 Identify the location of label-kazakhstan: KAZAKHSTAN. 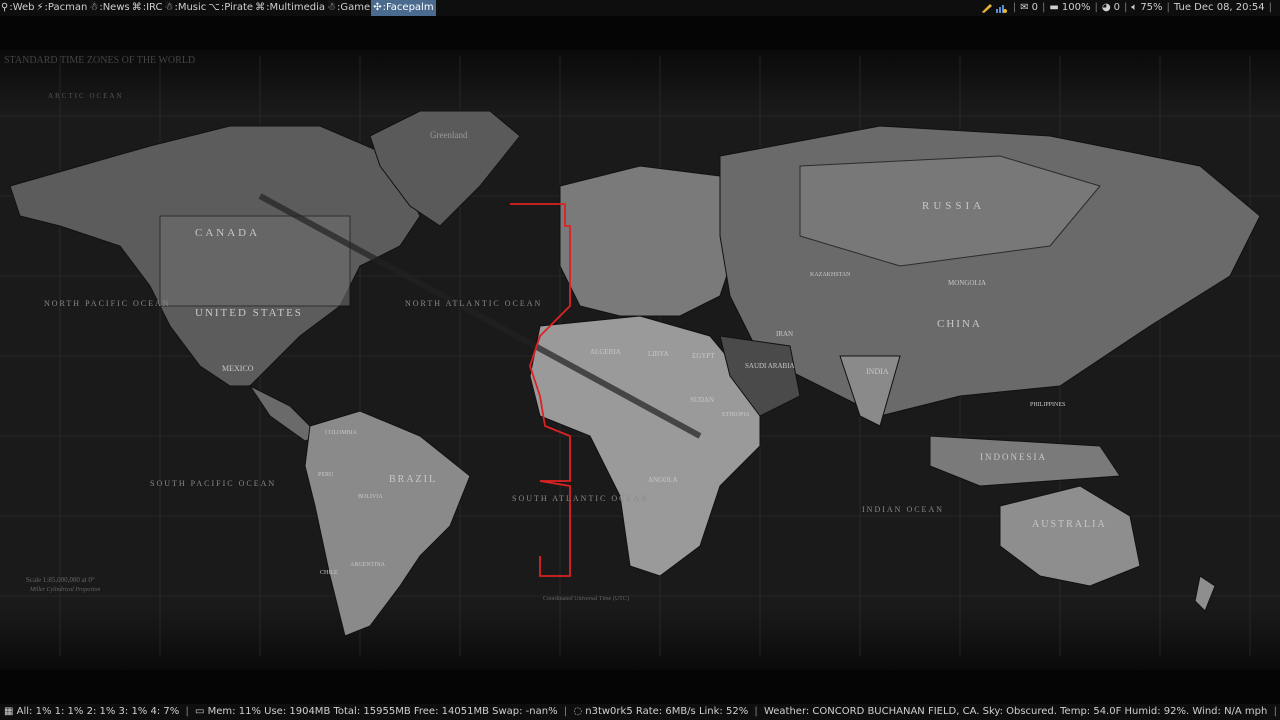
(830, 275).